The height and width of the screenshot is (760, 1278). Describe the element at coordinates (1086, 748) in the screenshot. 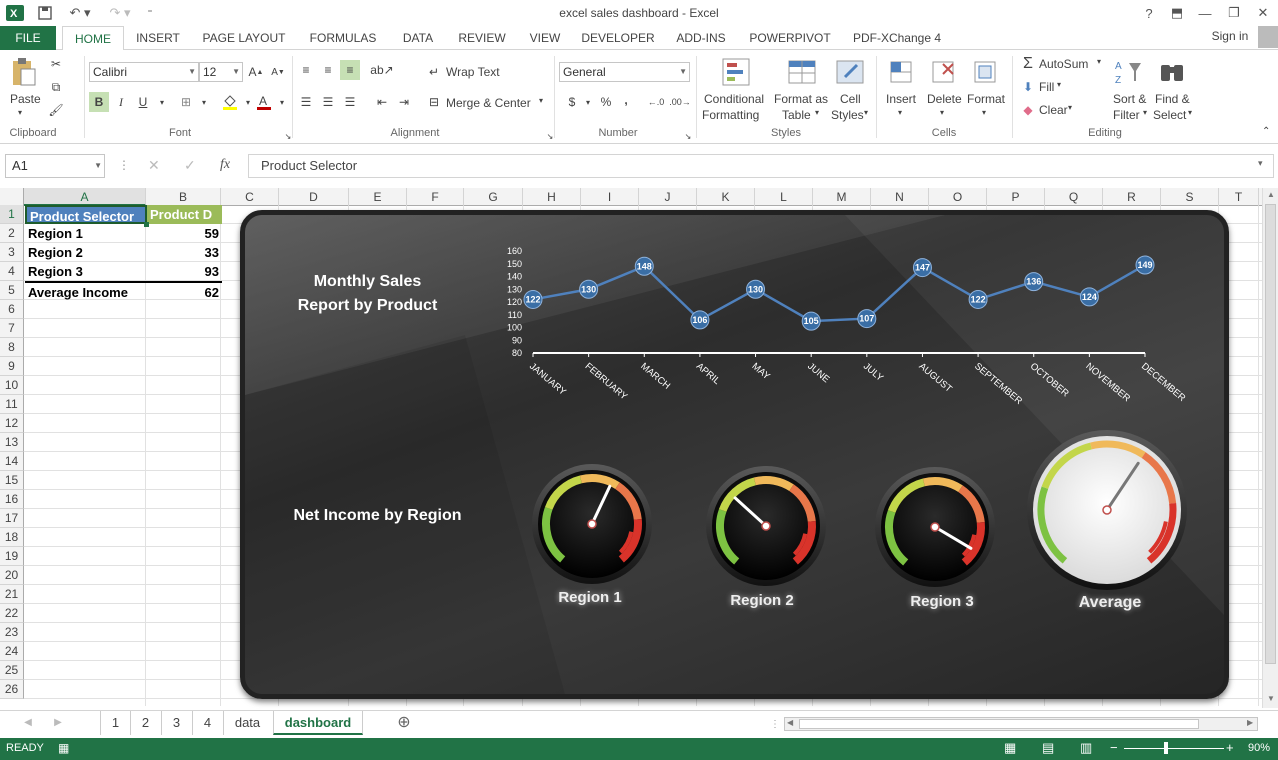

I see `page-break-view-icon: ▥` at that location.